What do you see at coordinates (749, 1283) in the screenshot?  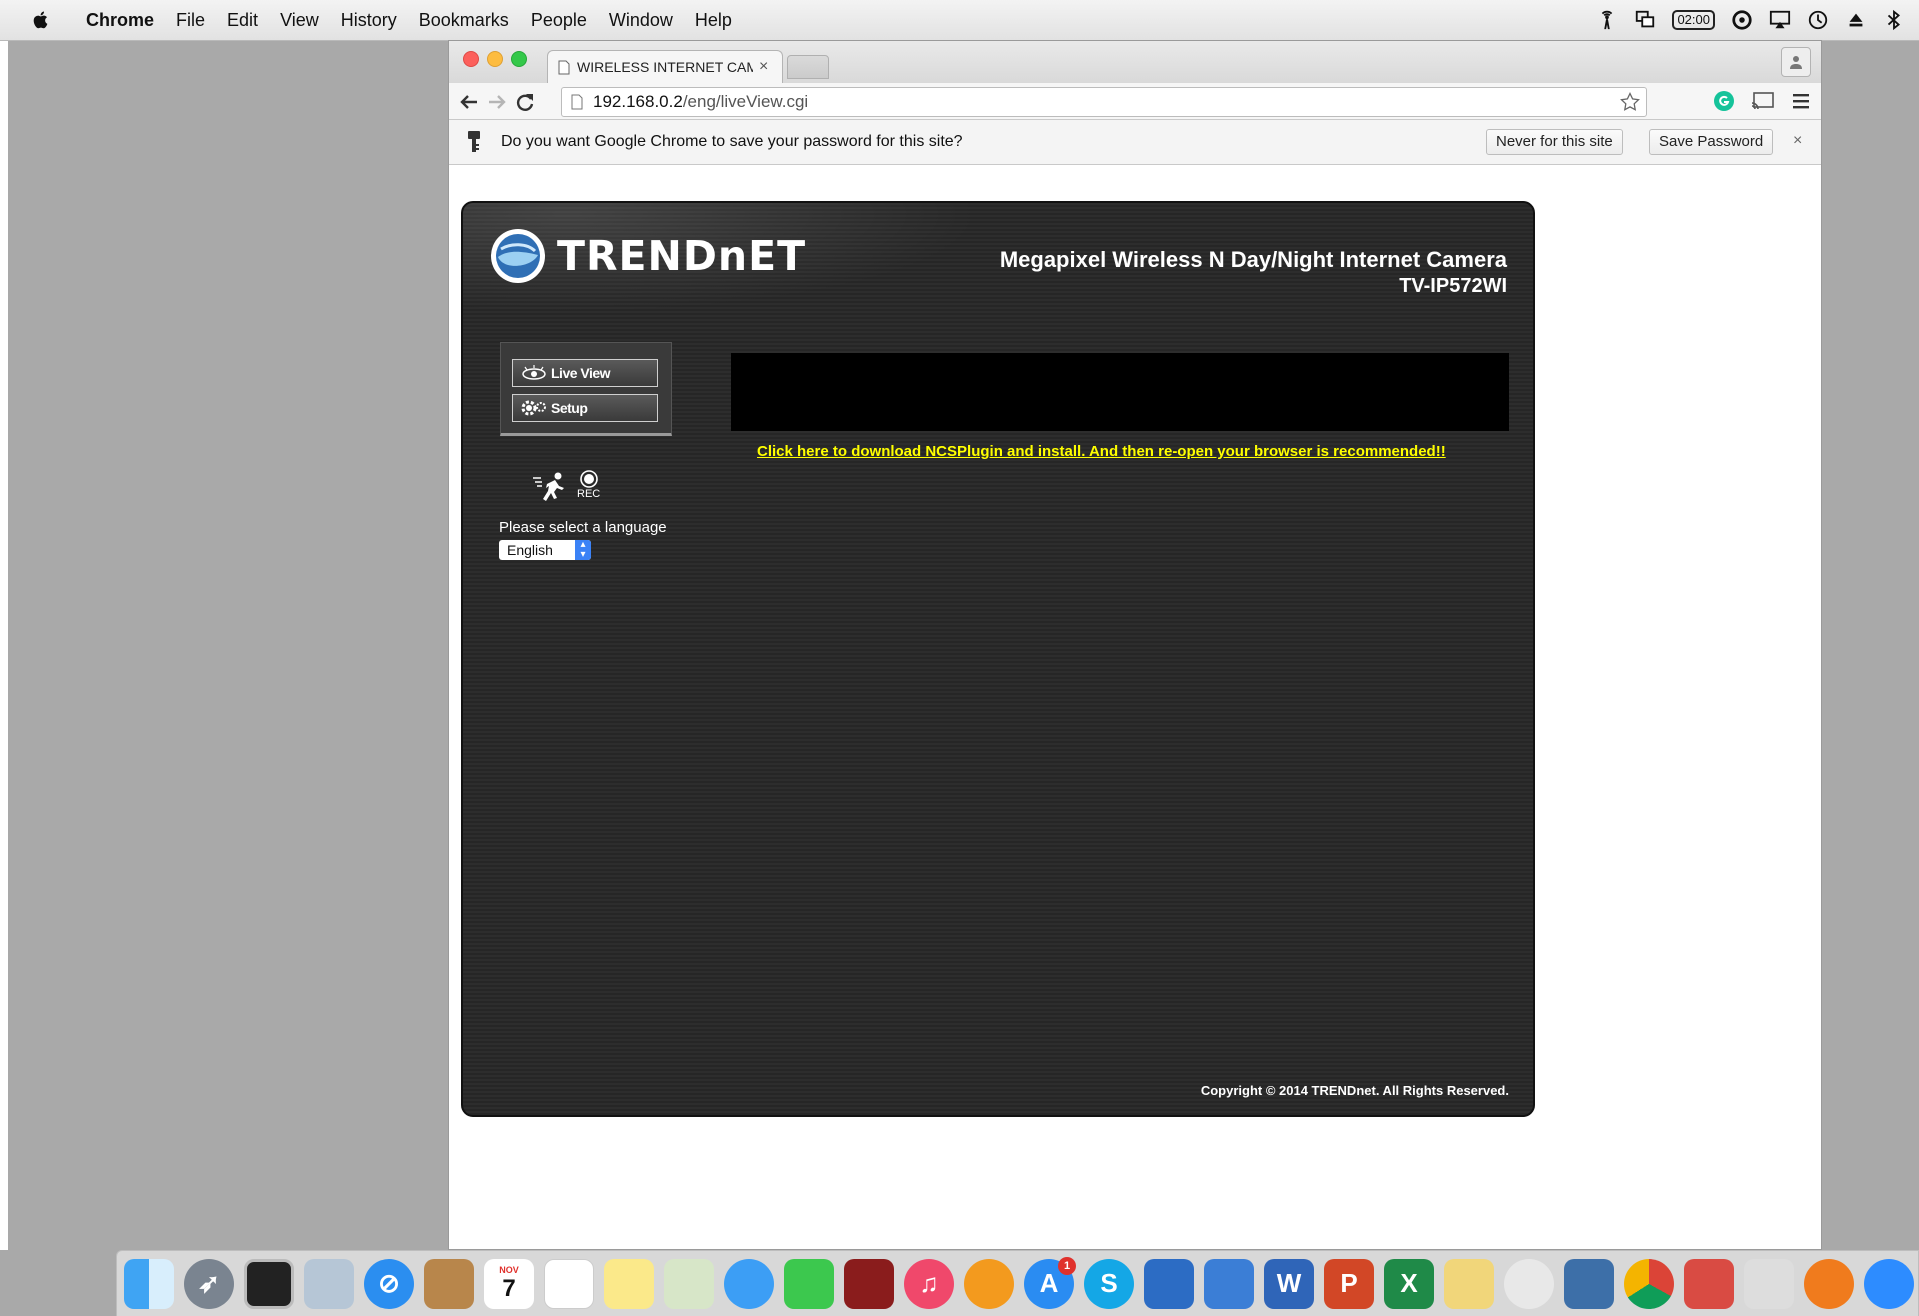 I see `messages-icon` at bounding box center [749, 1283].